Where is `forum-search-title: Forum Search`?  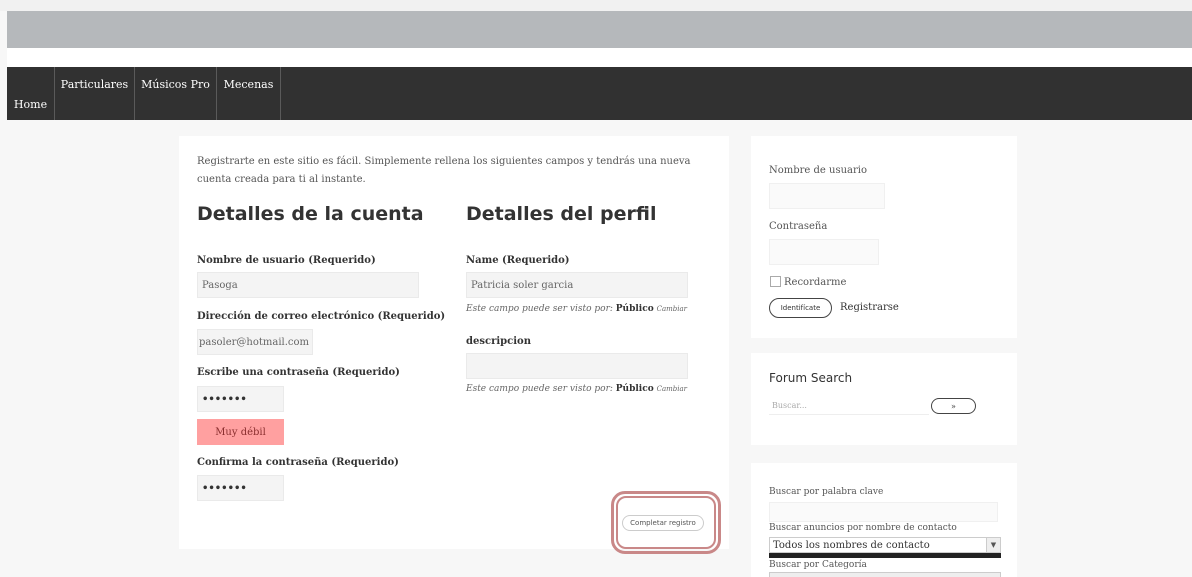 forum-search-title: Forum Search is located at coordinates (811, 378).